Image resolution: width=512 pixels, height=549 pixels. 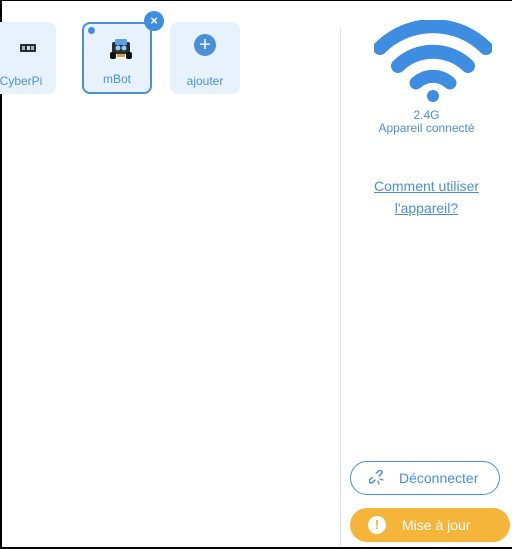 I want to click on plus-icon: +, so click(x=205, y=45).